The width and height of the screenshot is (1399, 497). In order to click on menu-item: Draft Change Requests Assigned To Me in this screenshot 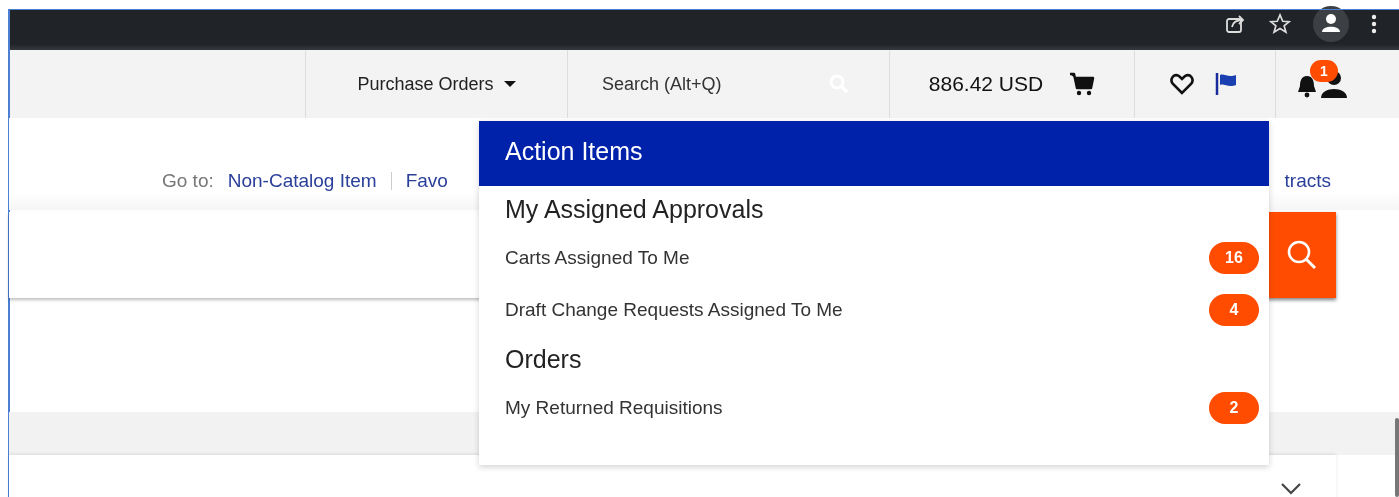, I will do `click(674, 310)`.